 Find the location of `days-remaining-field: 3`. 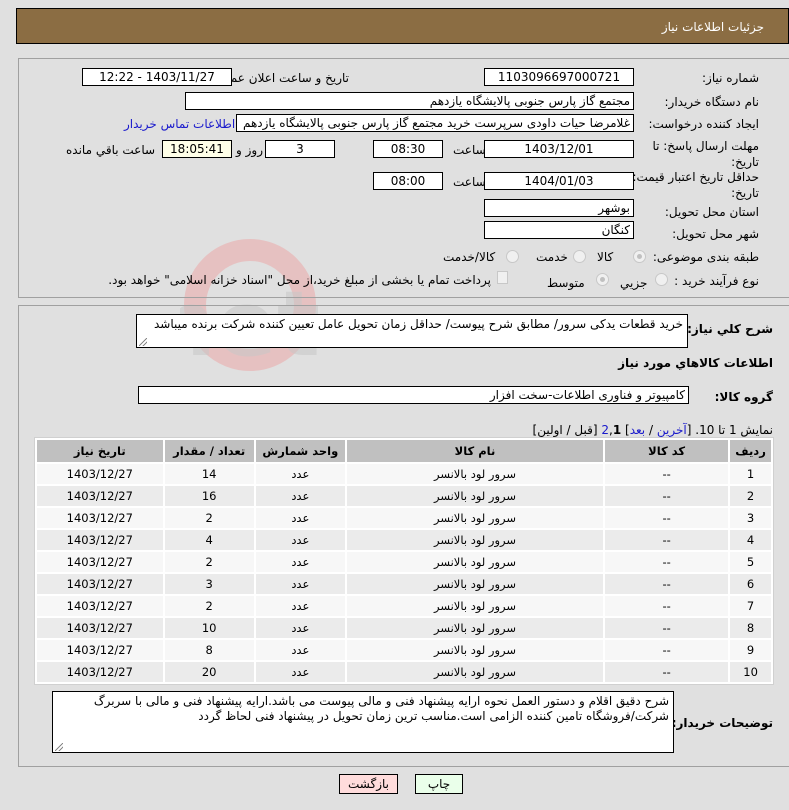

days-remaining-field: 3 is located at coordinates (300, 149).